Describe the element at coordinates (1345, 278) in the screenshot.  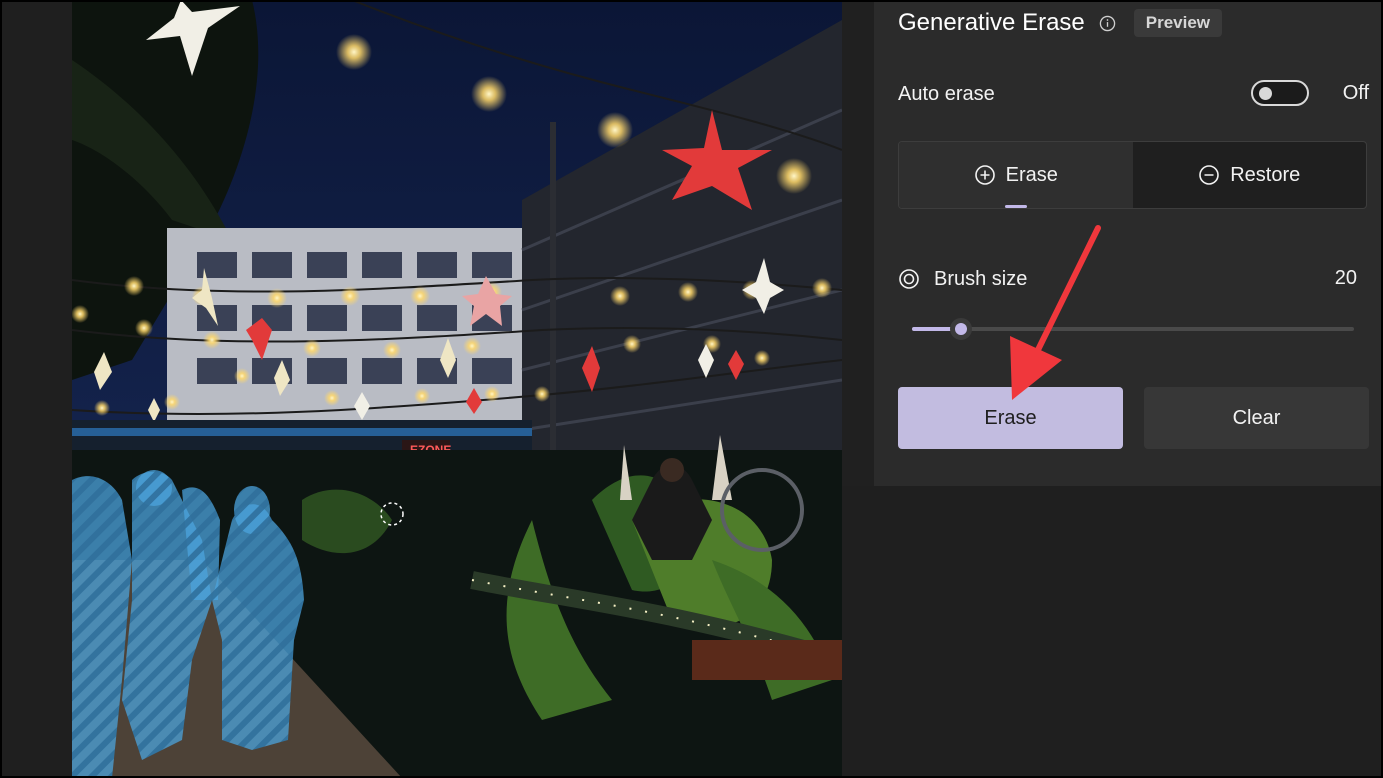
I see `brush-size-value: 20` at that location.